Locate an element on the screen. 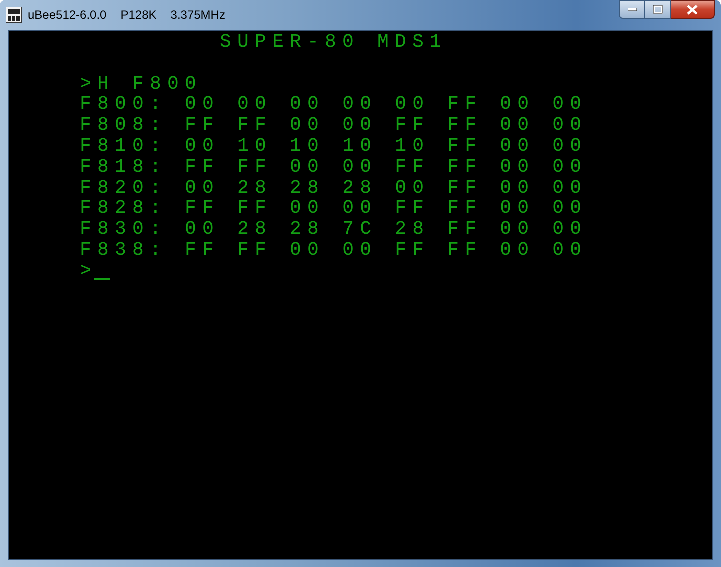 The width and height of the screenshot is (721, 567). memory-address: F820: is located at coordinates (124, 188).